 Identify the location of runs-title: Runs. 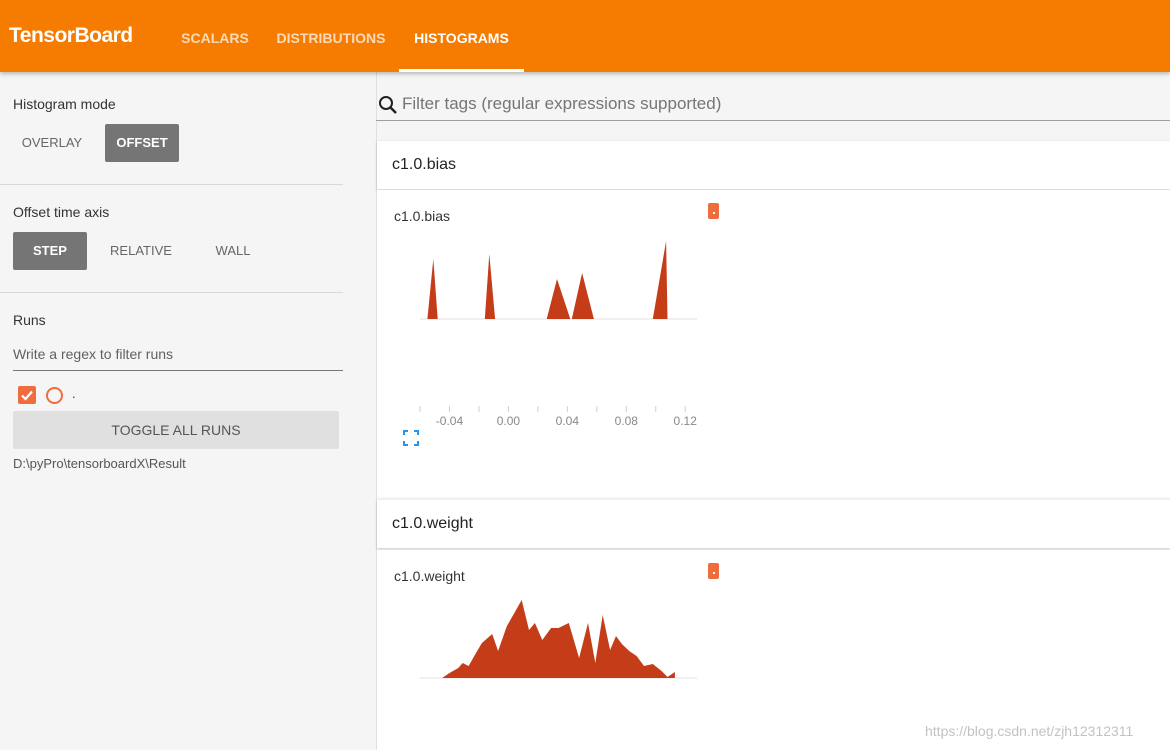
(29, 320).